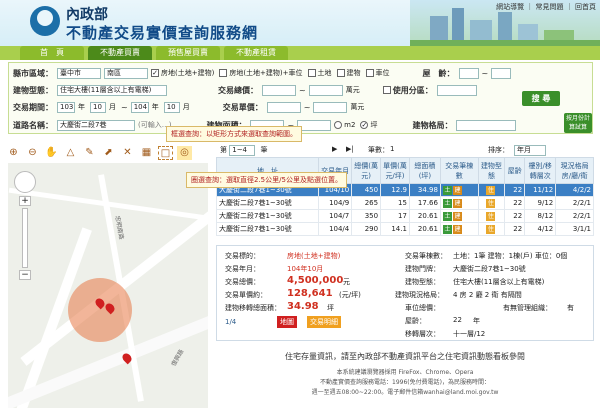 This screenshot has height=408, width=600. I want to click on address-value: 大慶街二段7巷1~30號, so click(489, 269).